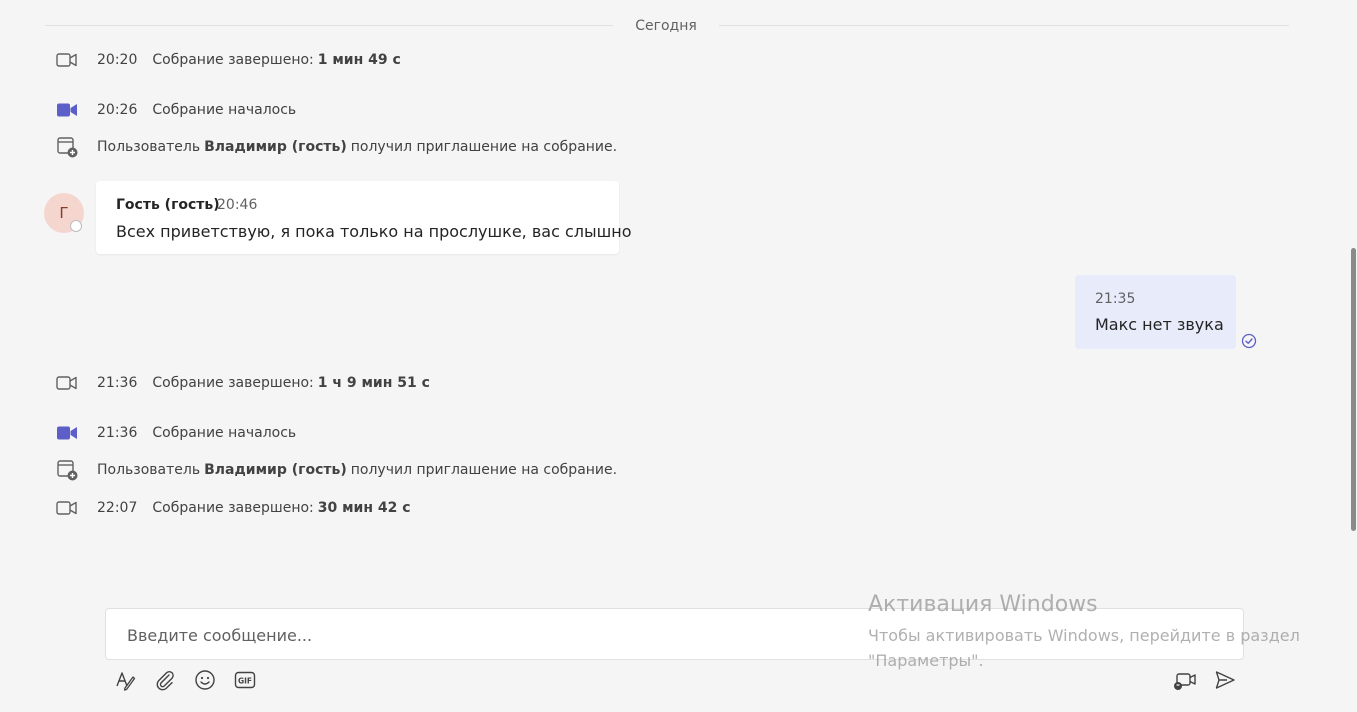 This screenshot has width=1357, height=712. I want to click on meet-now-button, so click(1185, 682).